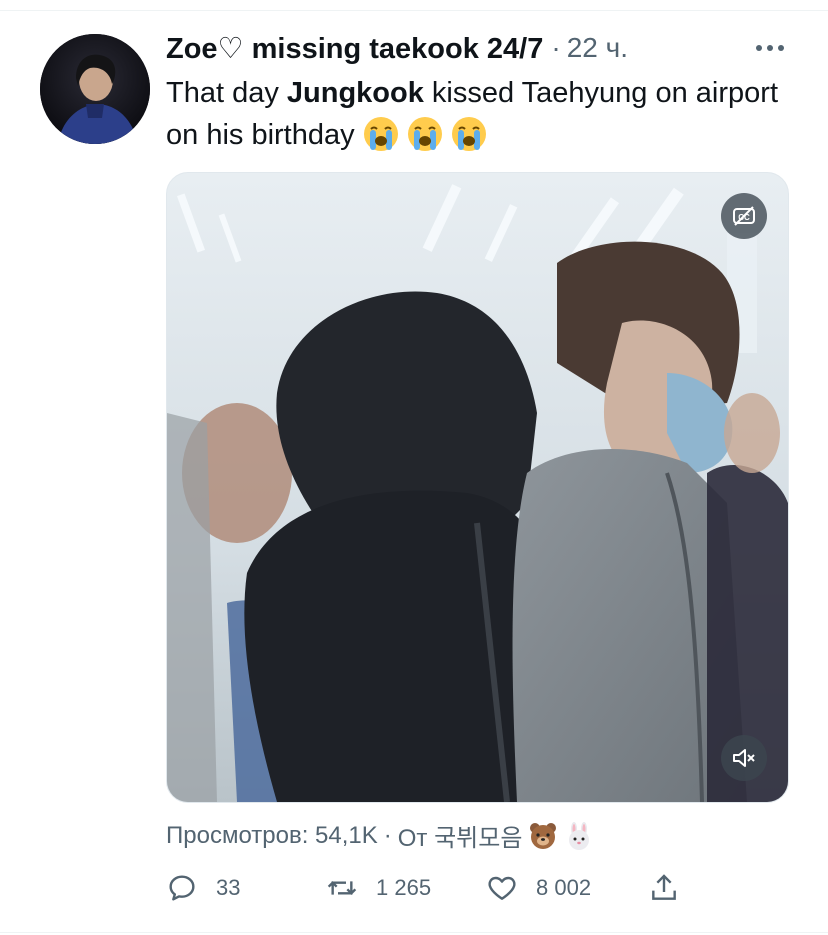 Image resolution: width=828 pixels, height=935 pixels. What do you see at coordinates (597, 48) in the screenshot?
I see `tweet-time: 22 ч.` at bounding box center [597, 48].